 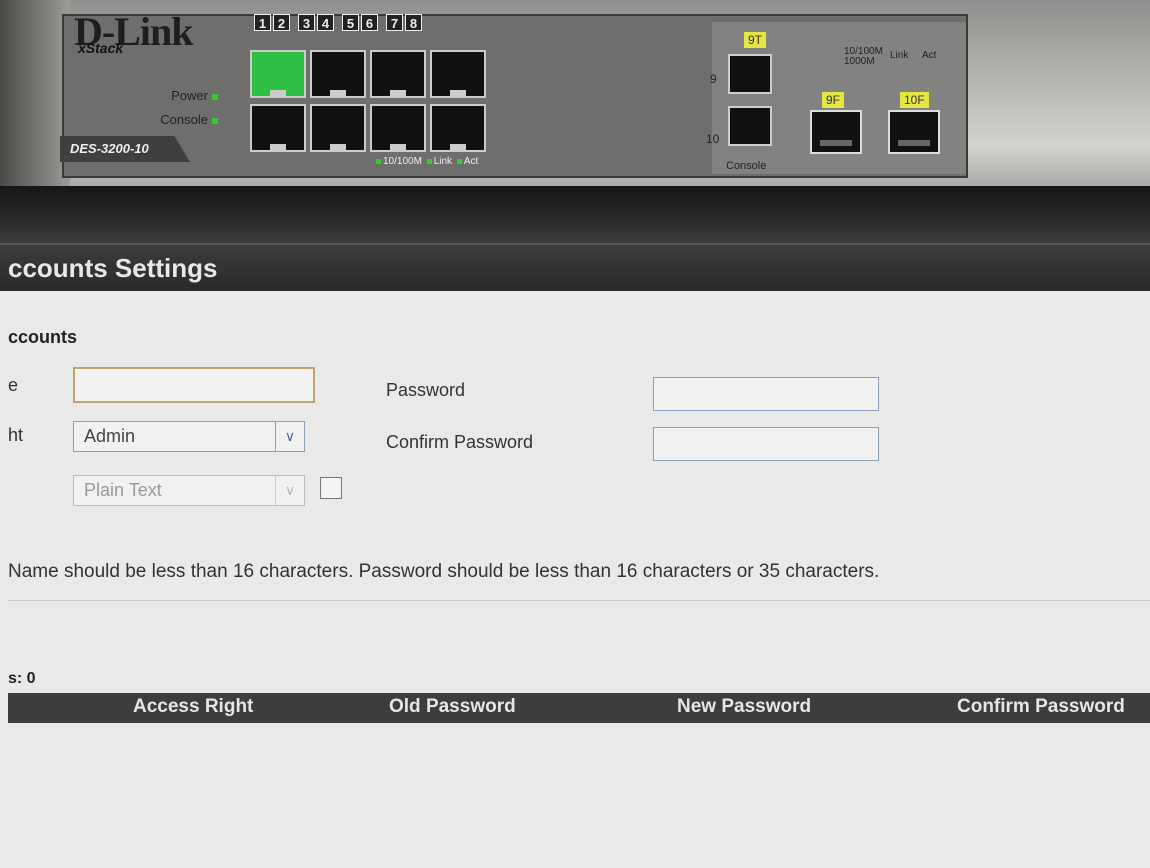 What do you see at coordinates (413, 22) in the screenshot?
I see `port-number: 8` at bounding box center [413, 22].